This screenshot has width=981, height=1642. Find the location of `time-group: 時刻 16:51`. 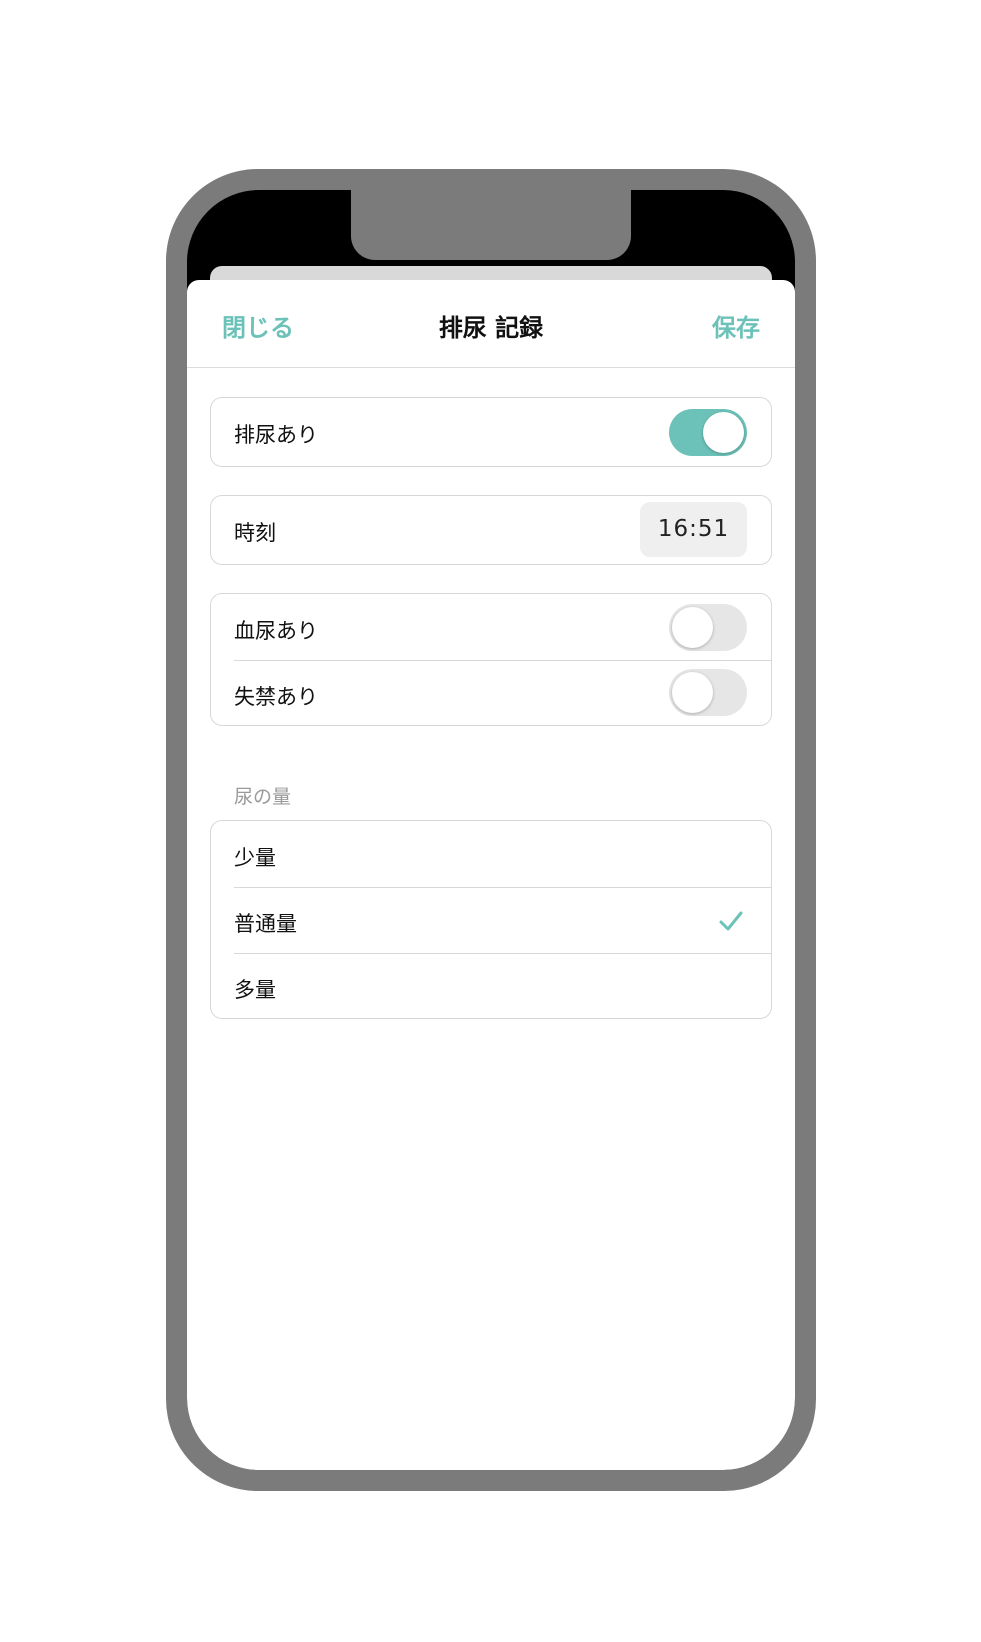

time-group: 時刻 16:51 is located at coordinates (491, 530).